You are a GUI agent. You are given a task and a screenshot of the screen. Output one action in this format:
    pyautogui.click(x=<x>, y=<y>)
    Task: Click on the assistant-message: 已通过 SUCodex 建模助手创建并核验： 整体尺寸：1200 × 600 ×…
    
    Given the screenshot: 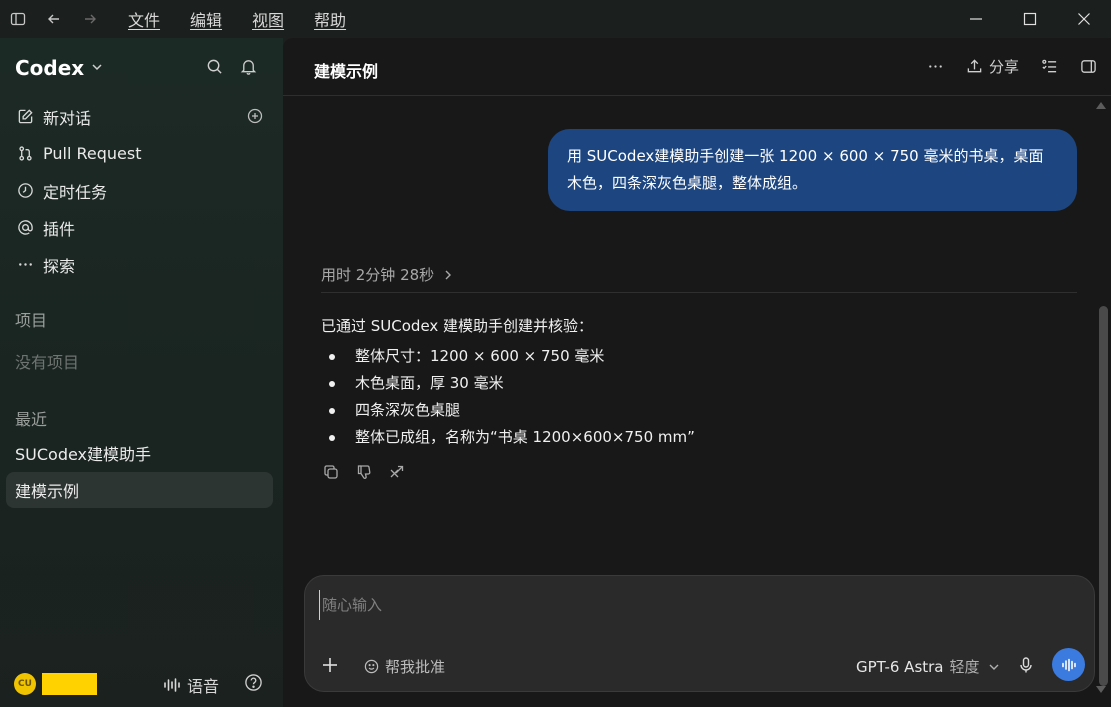 What is the action you would take?
    pyautogui.click(x=699, y=382)
    